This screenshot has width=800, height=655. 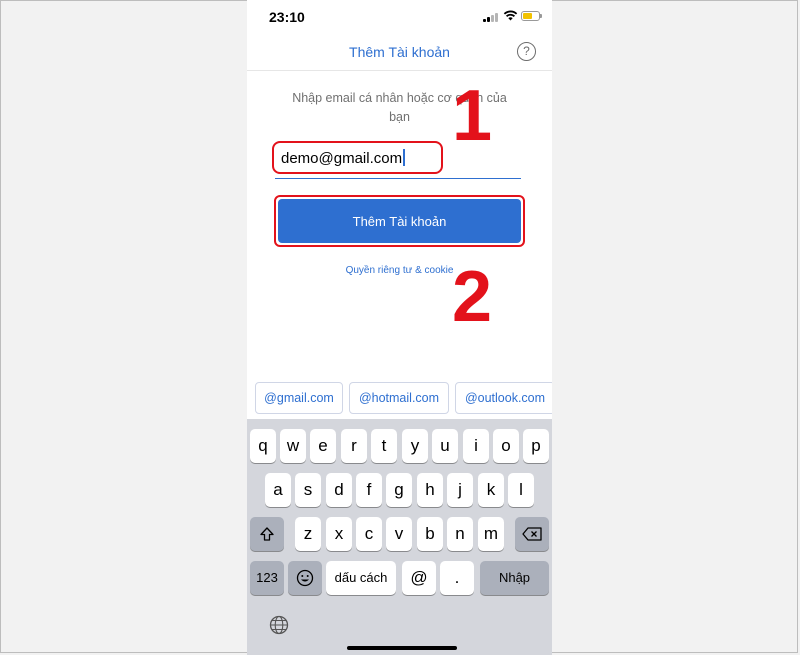 I want to click on emoji-key, so click(x=305, y=578).